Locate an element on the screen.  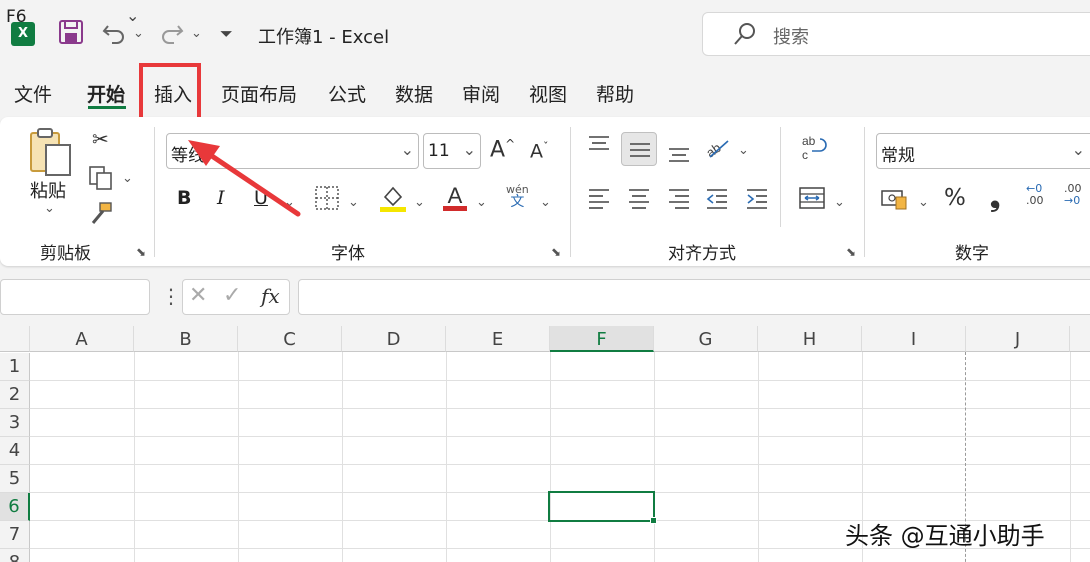
name-box is located at coordinates (75, 297).